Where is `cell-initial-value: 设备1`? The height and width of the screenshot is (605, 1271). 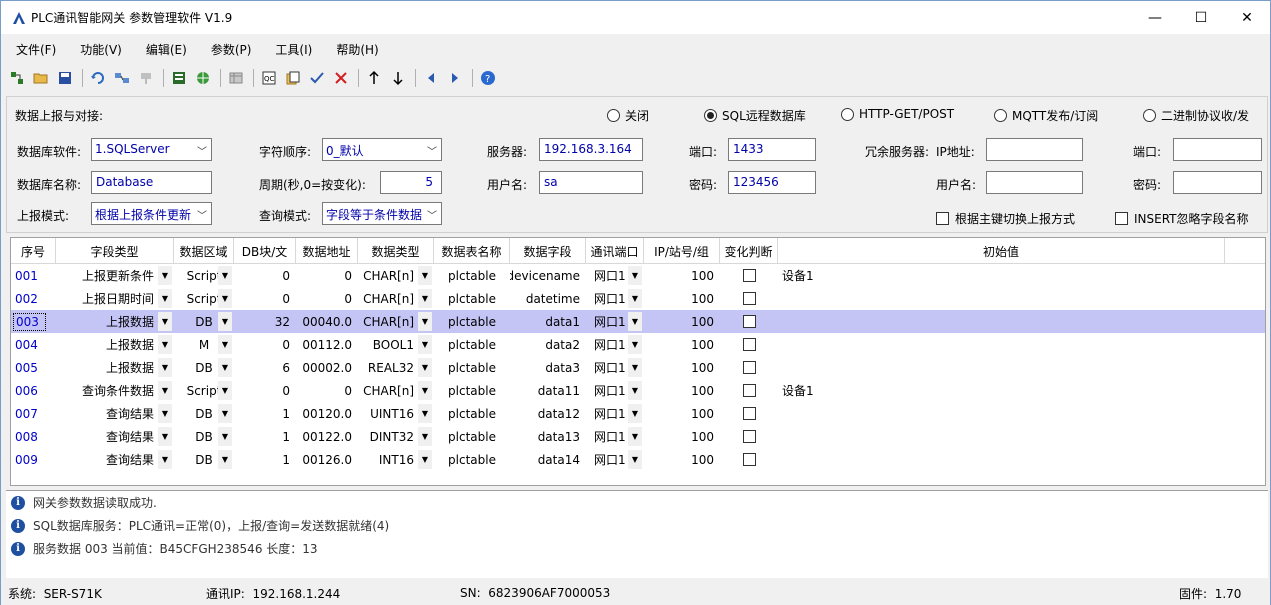
cell-initial-value: 设备1 is located at coordinates (1001, 390).